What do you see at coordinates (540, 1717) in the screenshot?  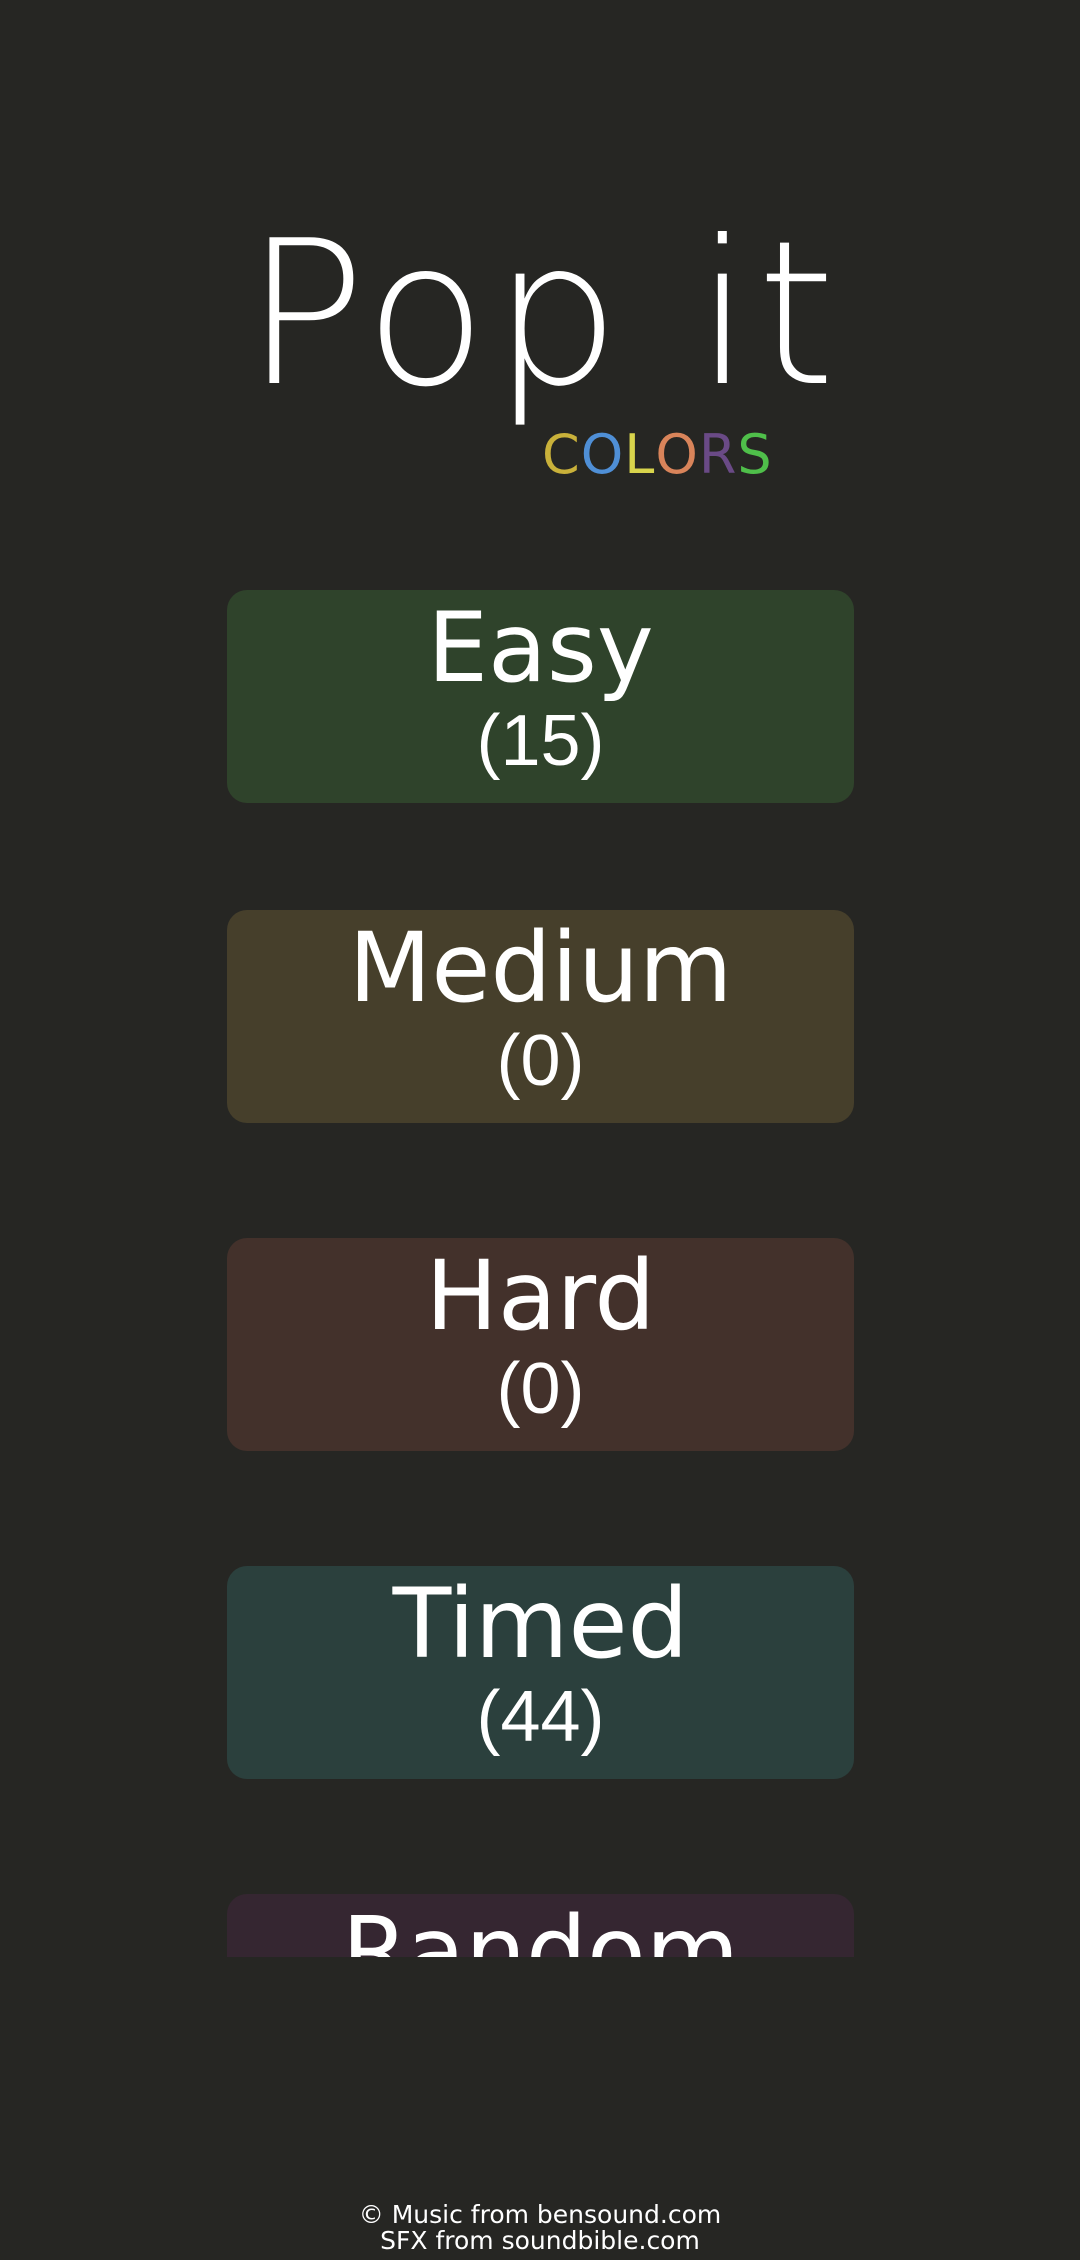 I see `mode-count: (44)` at bounding box center [540, 1717].